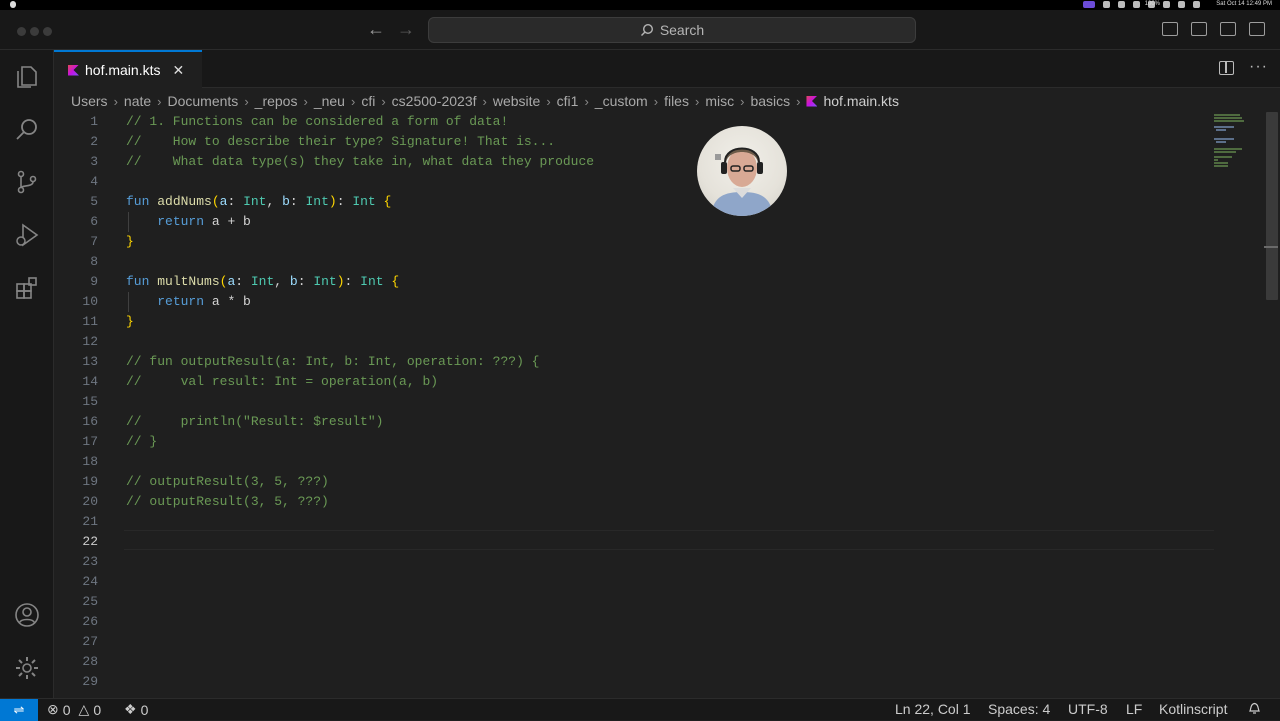 The height and width of the screenshot is (721, 1280). What do you see at coordinates (178, 70) in the screenshot?
I see `close-icon: ✕` at bounding box center [178, 70].